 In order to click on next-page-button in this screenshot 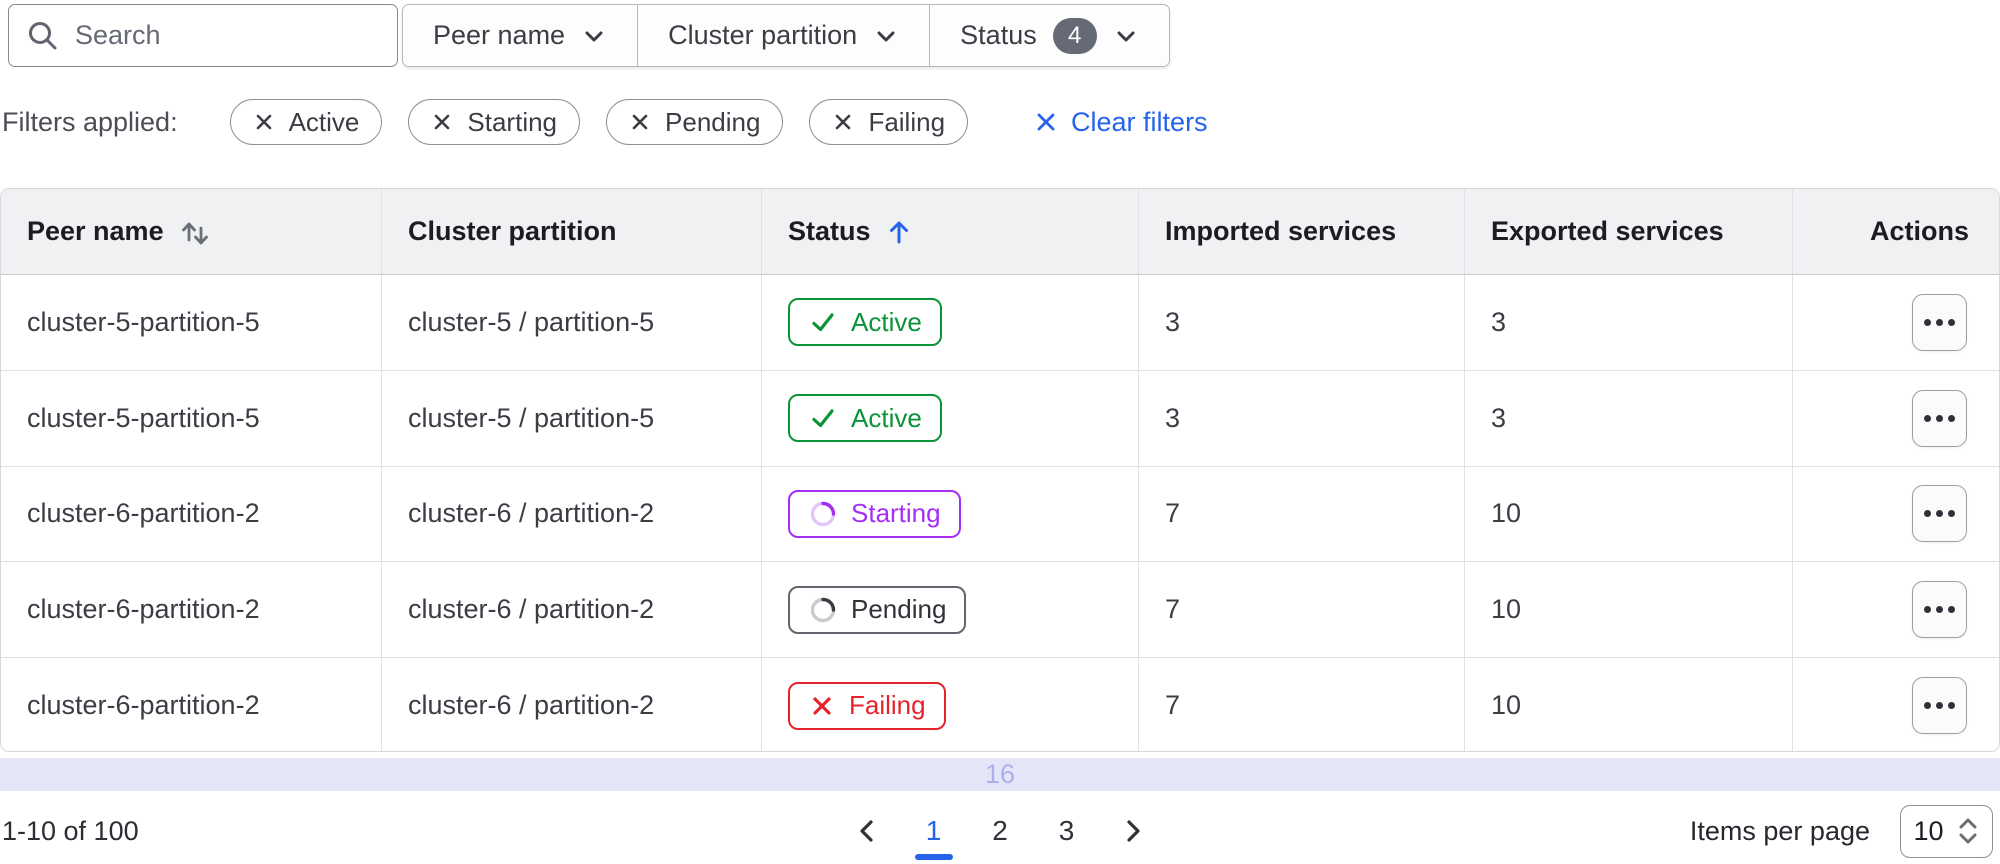, I will do `click(1133, 831)`.